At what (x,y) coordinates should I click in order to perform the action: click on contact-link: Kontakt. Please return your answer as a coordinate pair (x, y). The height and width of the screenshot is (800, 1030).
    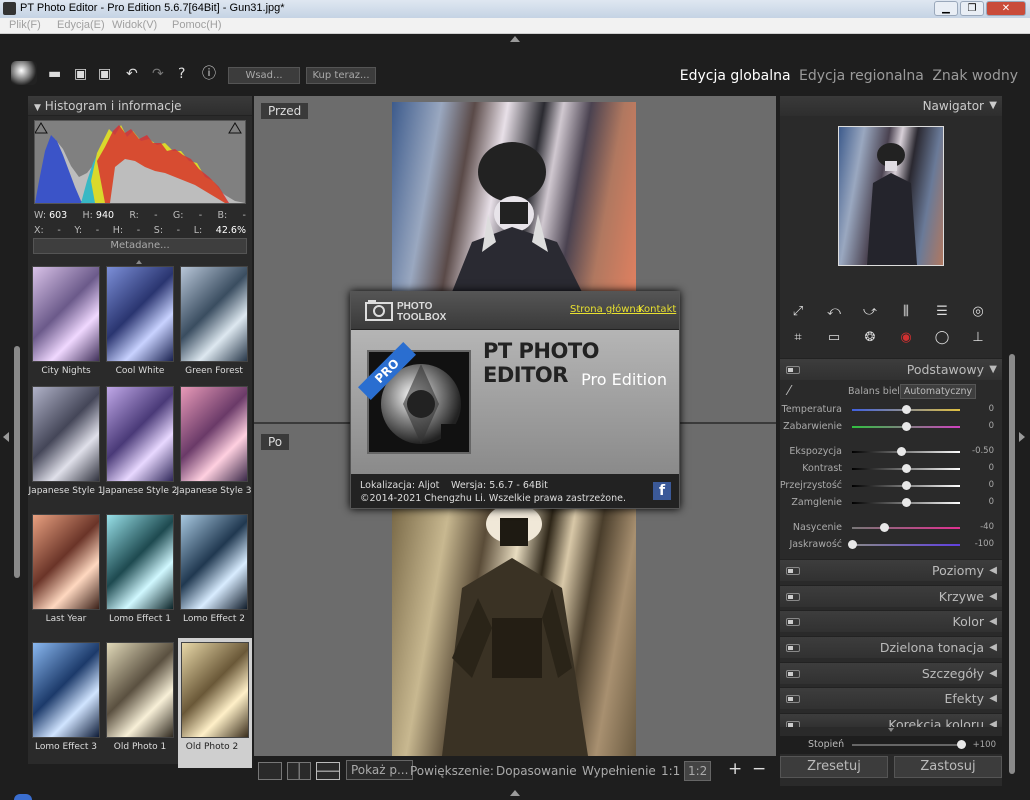
    Looking at the image, I should click on (657, 309).